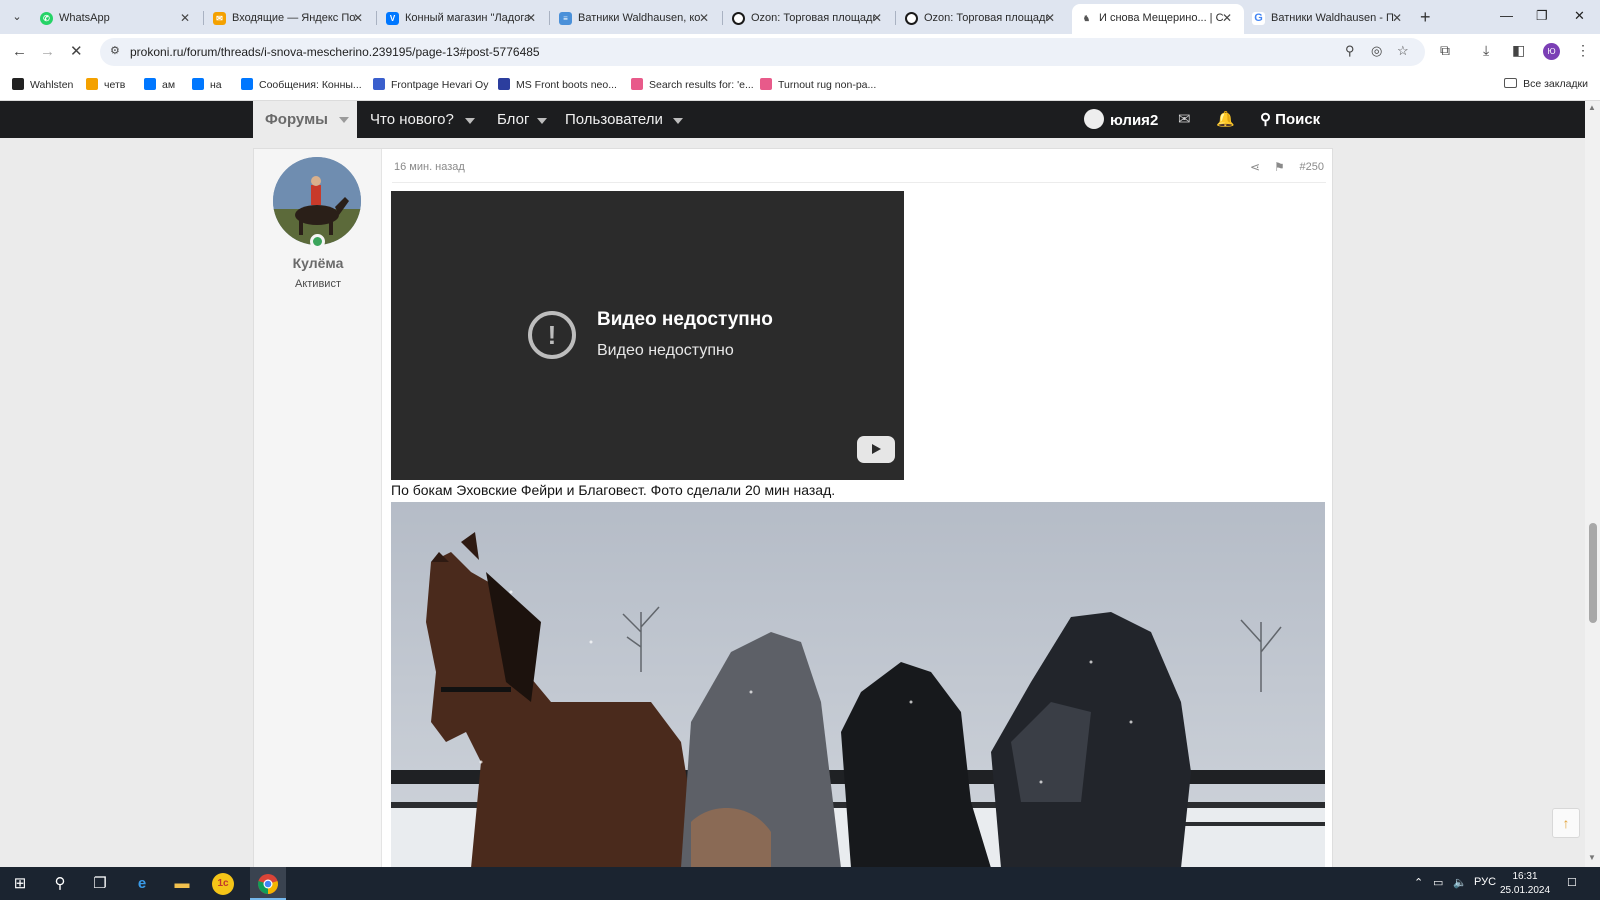  What do you see at coordinates (552, 335) in the screenshot?
I see `alert-icon: !` at bounding box center [552, 335].